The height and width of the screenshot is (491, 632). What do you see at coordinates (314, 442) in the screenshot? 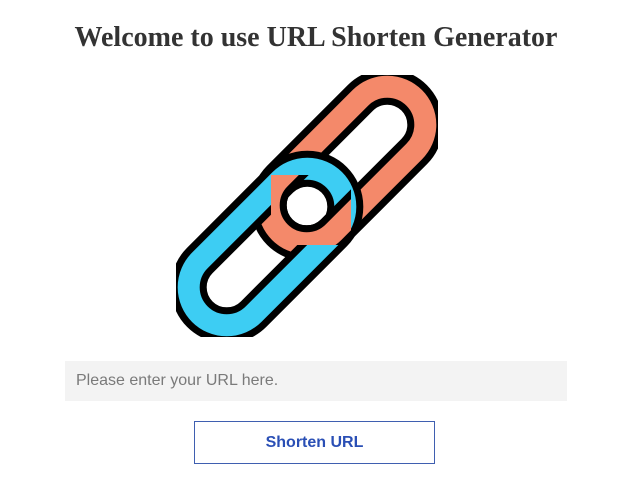
I see `shorten-url-button: Shorten URL` at bounding box center [314, 442].